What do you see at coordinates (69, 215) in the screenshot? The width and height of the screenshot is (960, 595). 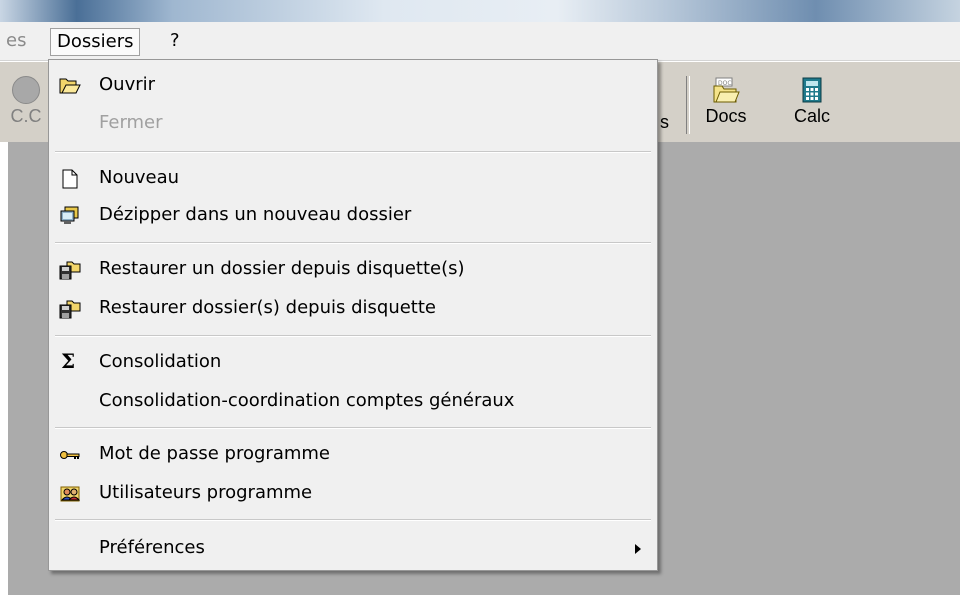 I see `unzip-icon` at bounding box center [69, 215].